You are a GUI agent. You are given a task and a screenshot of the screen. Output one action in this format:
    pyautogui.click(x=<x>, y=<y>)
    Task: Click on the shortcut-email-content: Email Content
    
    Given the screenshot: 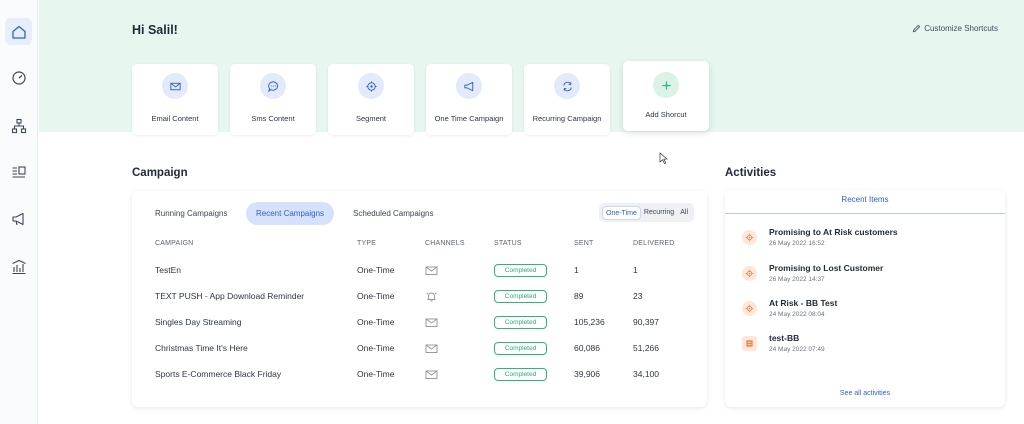 What is the action you would take?
    pyautogui.click(x=175, y=99)
    